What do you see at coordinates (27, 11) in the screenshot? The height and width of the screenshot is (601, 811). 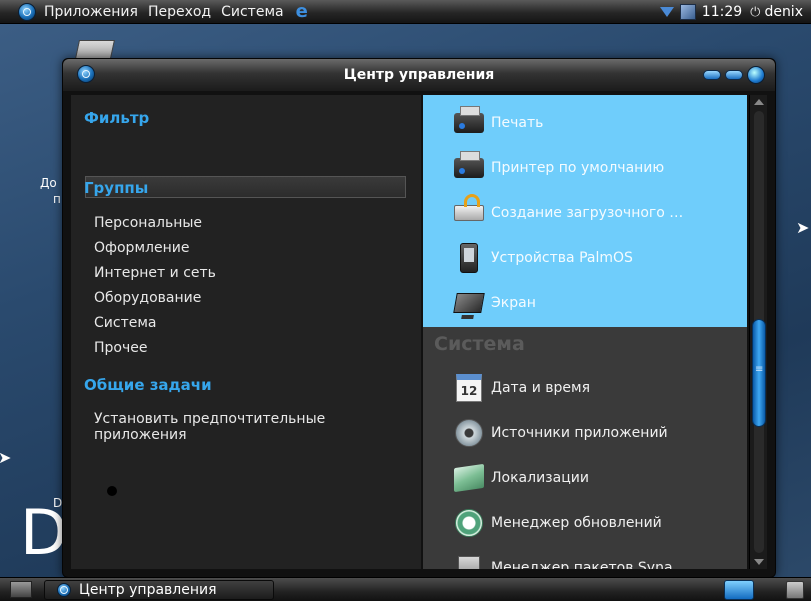 I see `main-menu-orb-icon` at bounding box center [27, 11].